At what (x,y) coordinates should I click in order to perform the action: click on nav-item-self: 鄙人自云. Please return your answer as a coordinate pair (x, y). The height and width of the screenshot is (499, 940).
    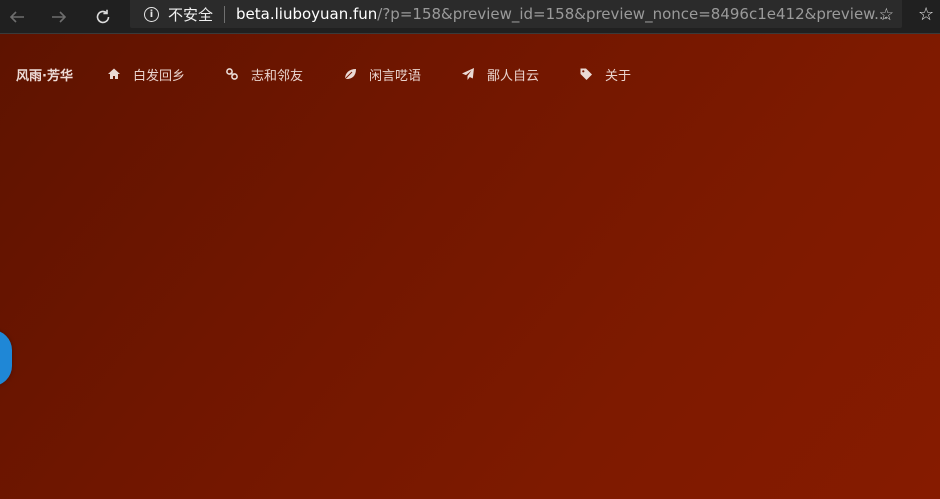
    Looking at the image, I should click on (500, 74).